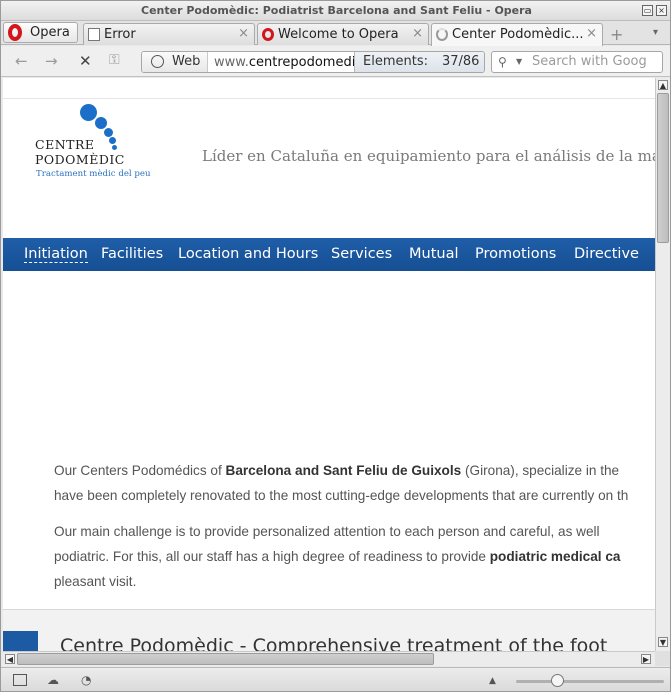 This screenshot has height=692, width=671. I want to click on web-site-info-button: Web, so click(175, 62).